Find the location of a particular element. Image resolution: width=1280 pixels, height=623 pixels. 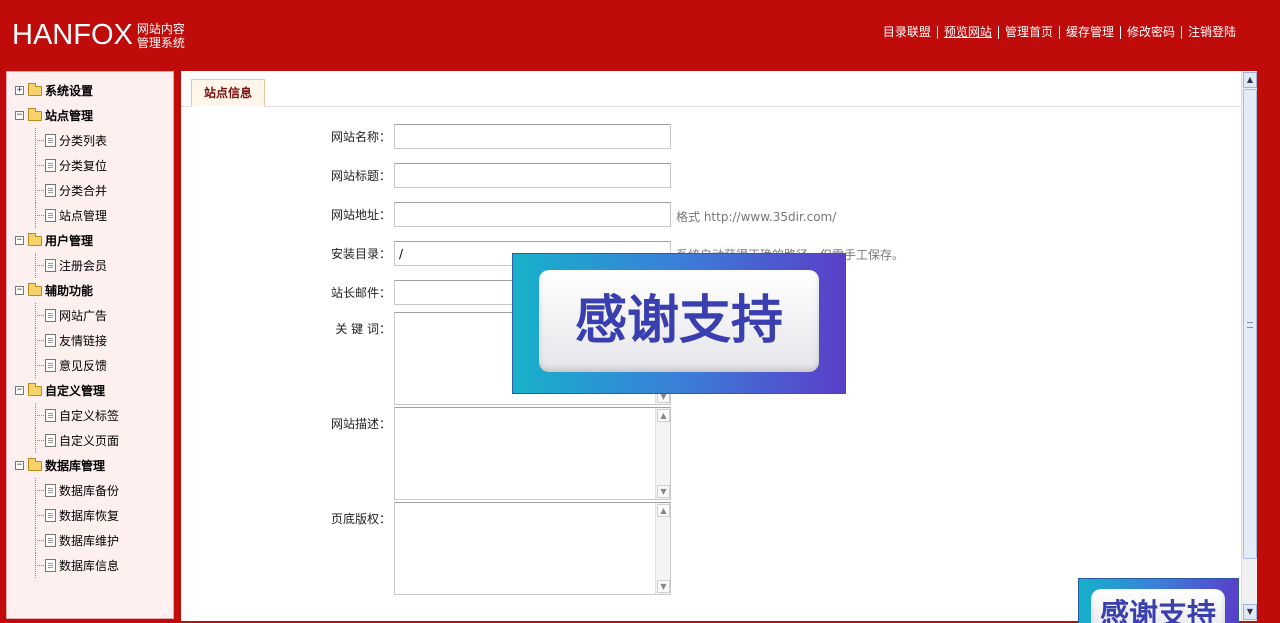

sidebar-item-label: 分类复位 is located at coordinates (83, 166).